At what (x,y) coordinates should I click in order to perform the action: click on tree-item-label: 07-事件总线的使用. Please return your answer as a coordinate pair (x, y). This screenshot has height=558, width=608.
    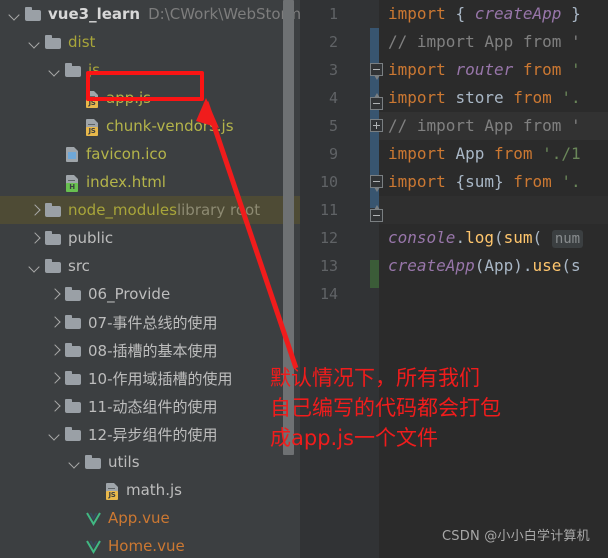
    Looking at the image, I should click on (153, 322).